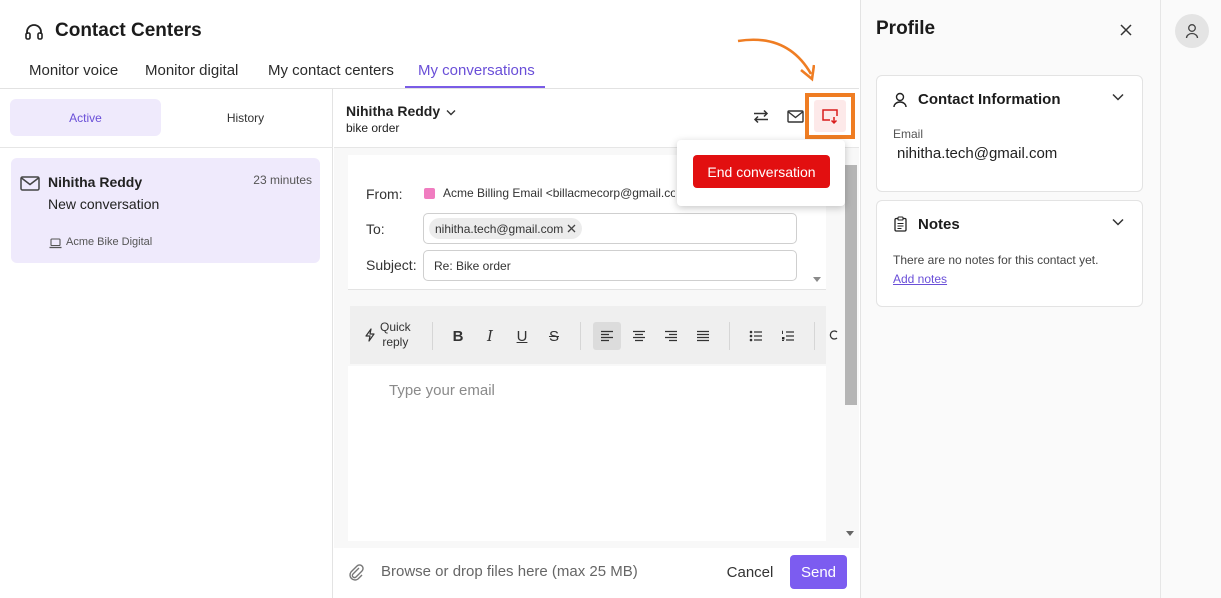 The height and width of the screenshot is (598, 1221). I want to click on end-conversation-button: End conversation, so click(761, 171).